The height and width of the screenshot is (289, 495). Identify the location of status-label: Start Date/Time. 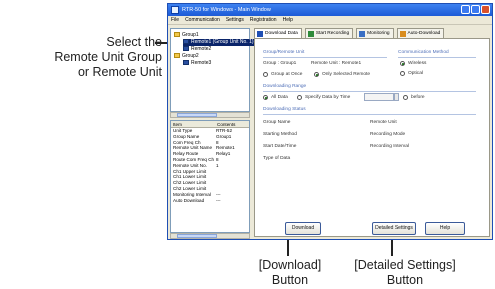
(280, 146).